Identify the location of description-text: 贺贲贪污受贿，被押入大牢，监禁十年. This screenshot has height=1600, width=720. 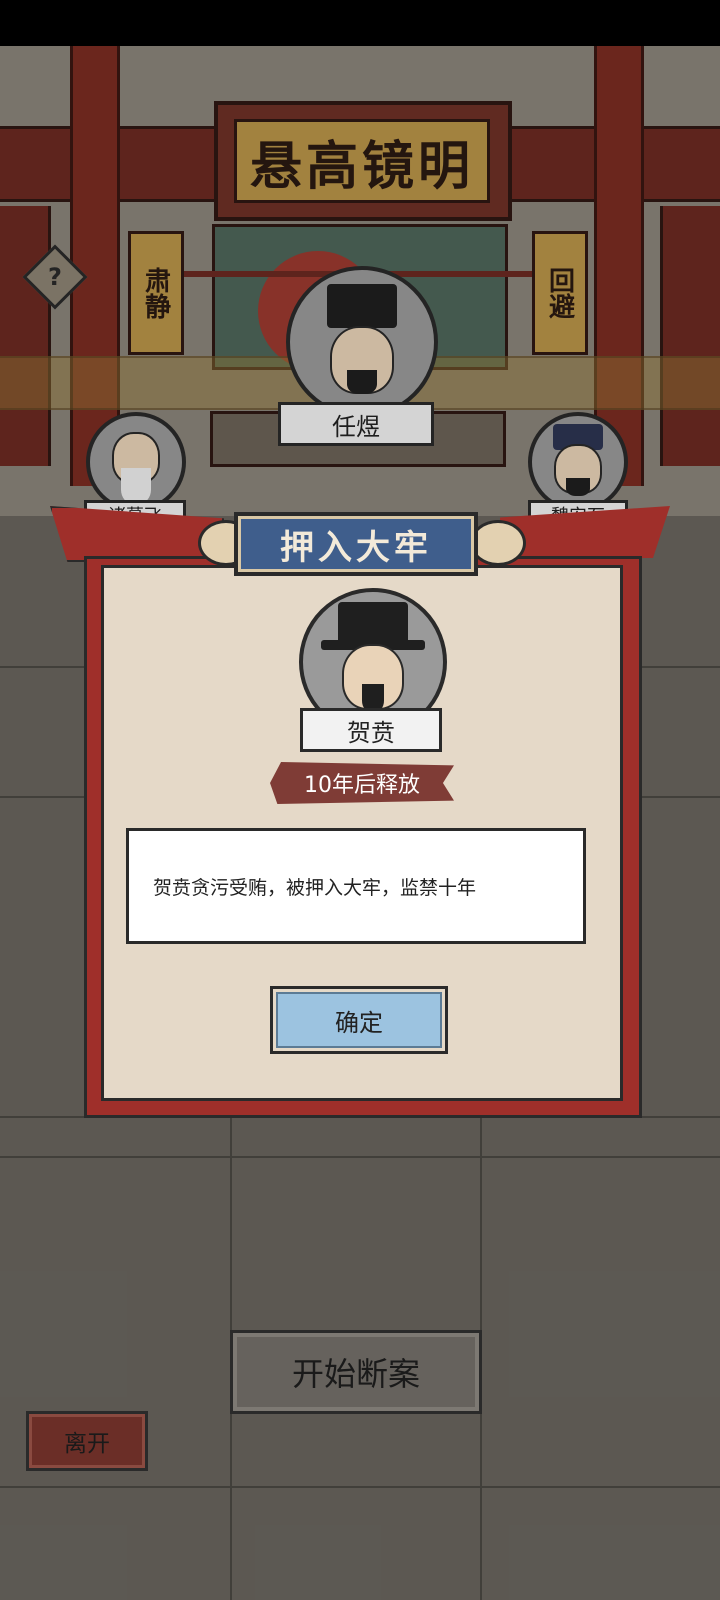
(315, 887).